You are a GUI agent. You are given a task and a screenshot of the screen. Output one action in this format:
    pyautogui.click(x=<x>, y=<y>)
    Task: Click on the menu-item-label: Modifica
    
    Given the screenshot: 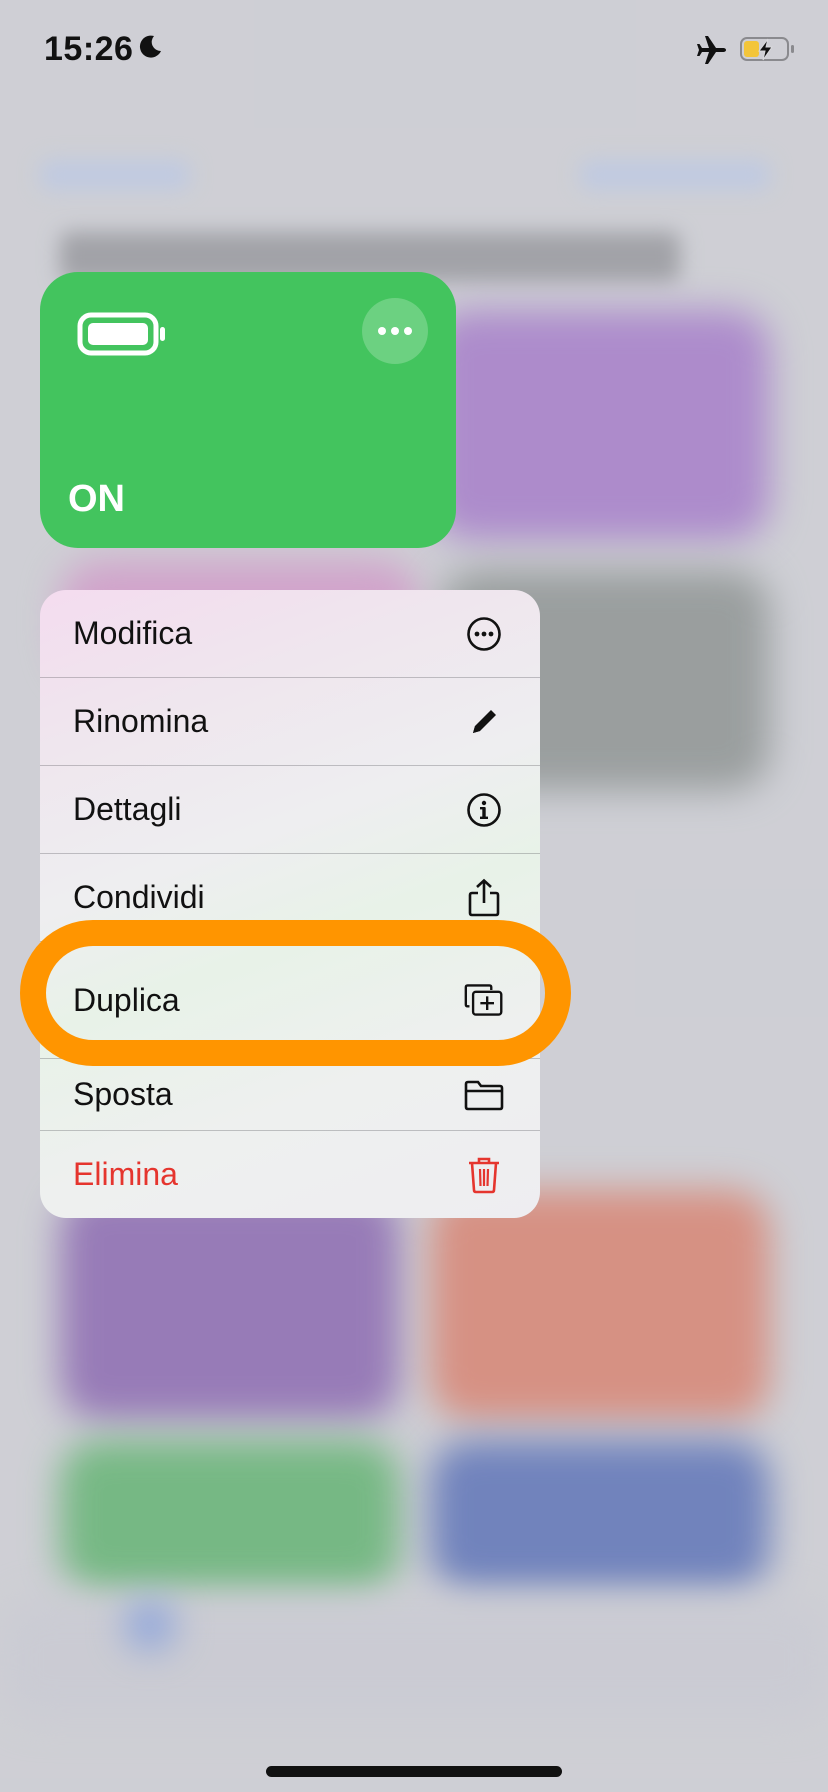 What is the action you would take?
    pyautogui.click(x=133, y=633)
    